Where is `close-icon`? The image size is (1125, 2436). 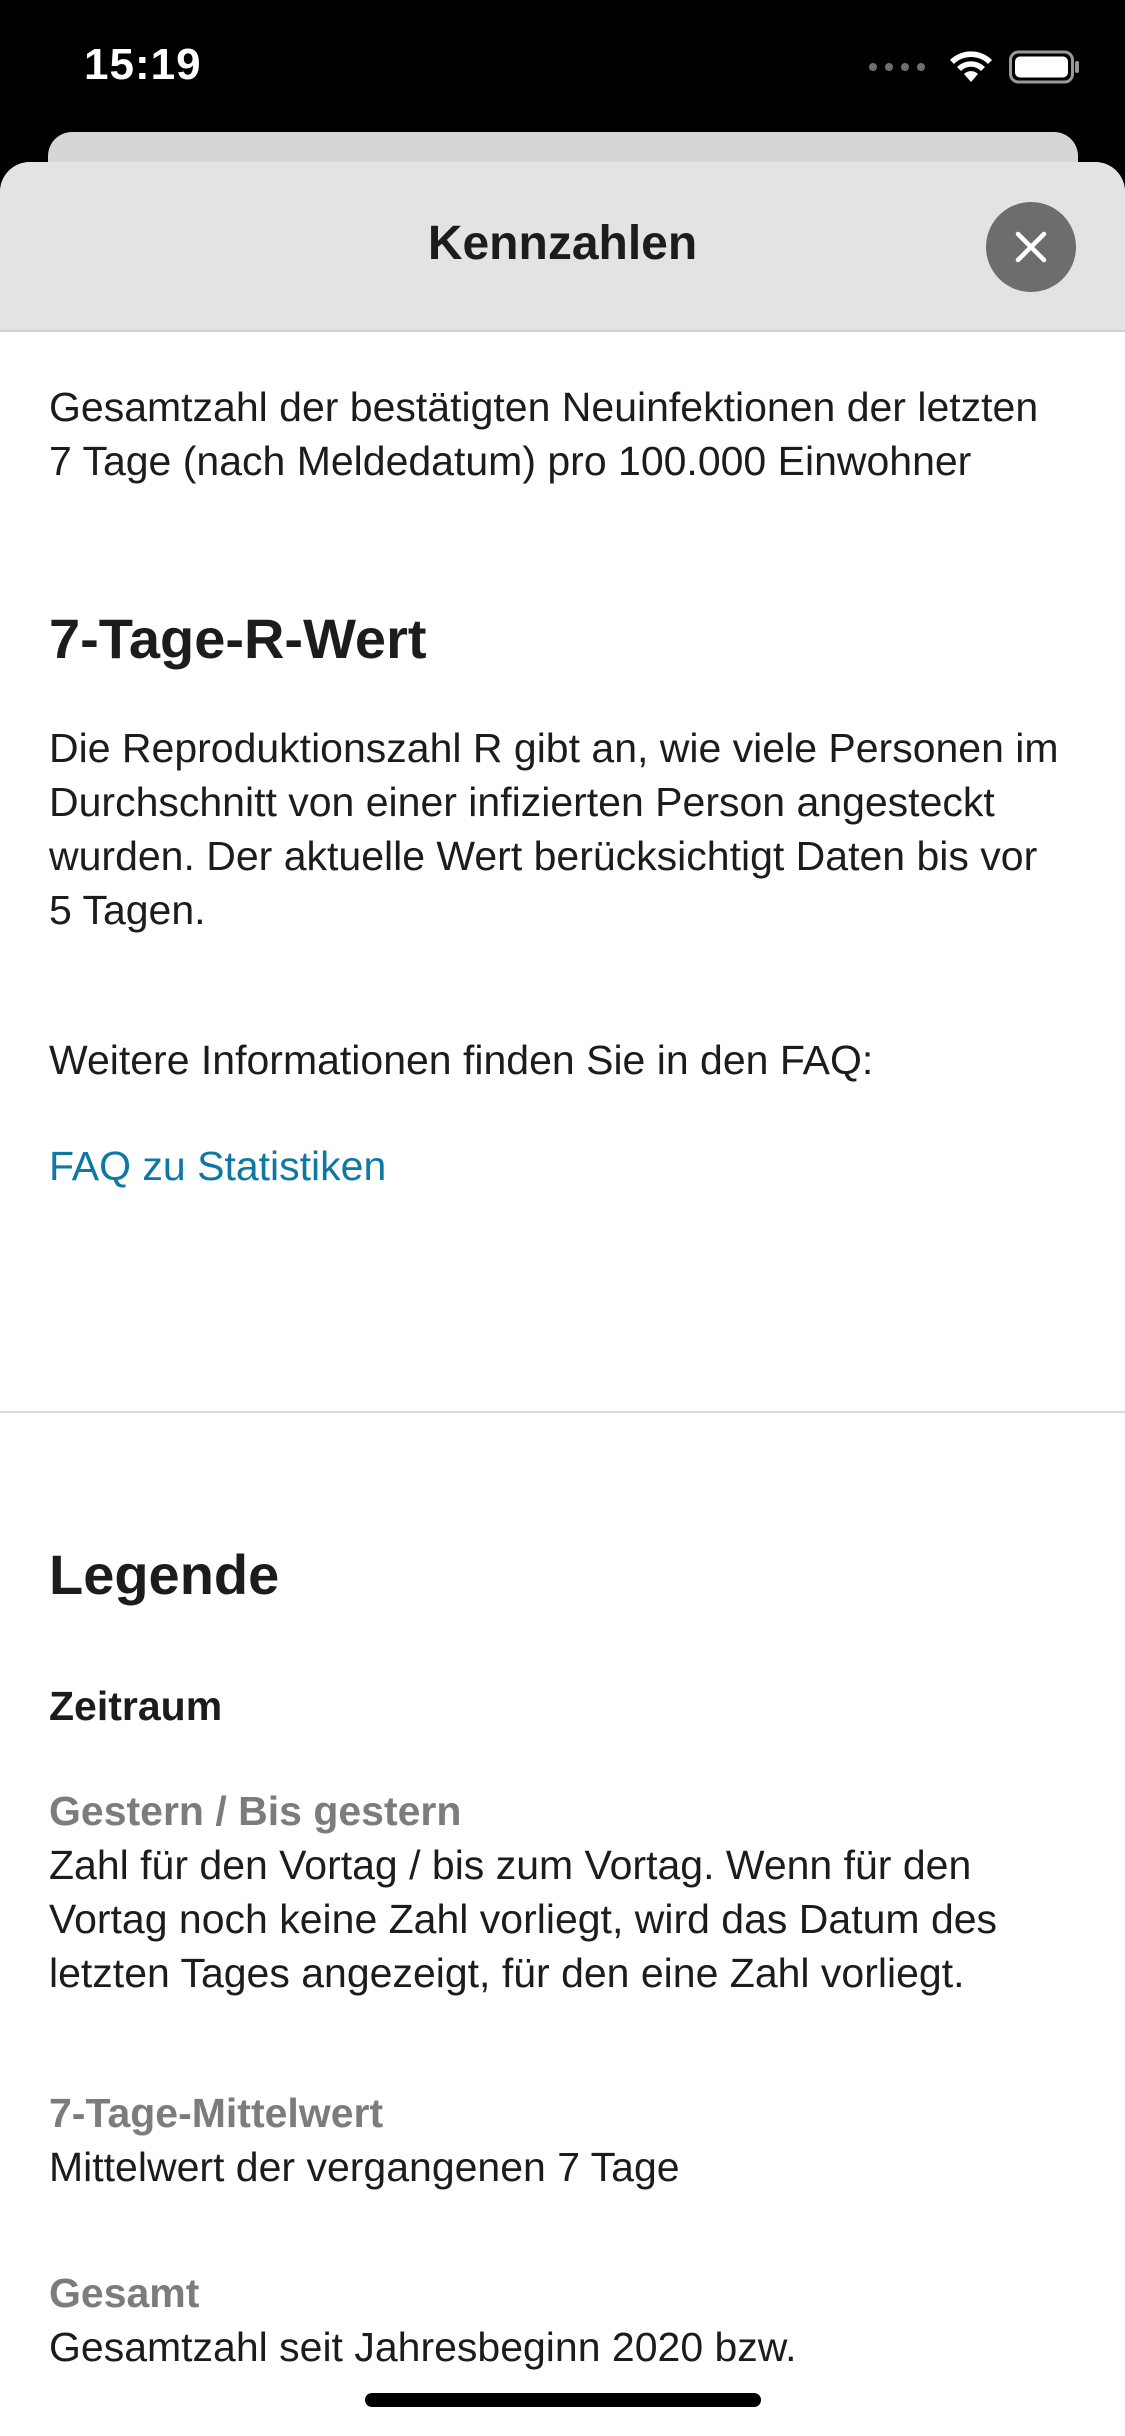
close-icon is located at coordinates (1031, 247).